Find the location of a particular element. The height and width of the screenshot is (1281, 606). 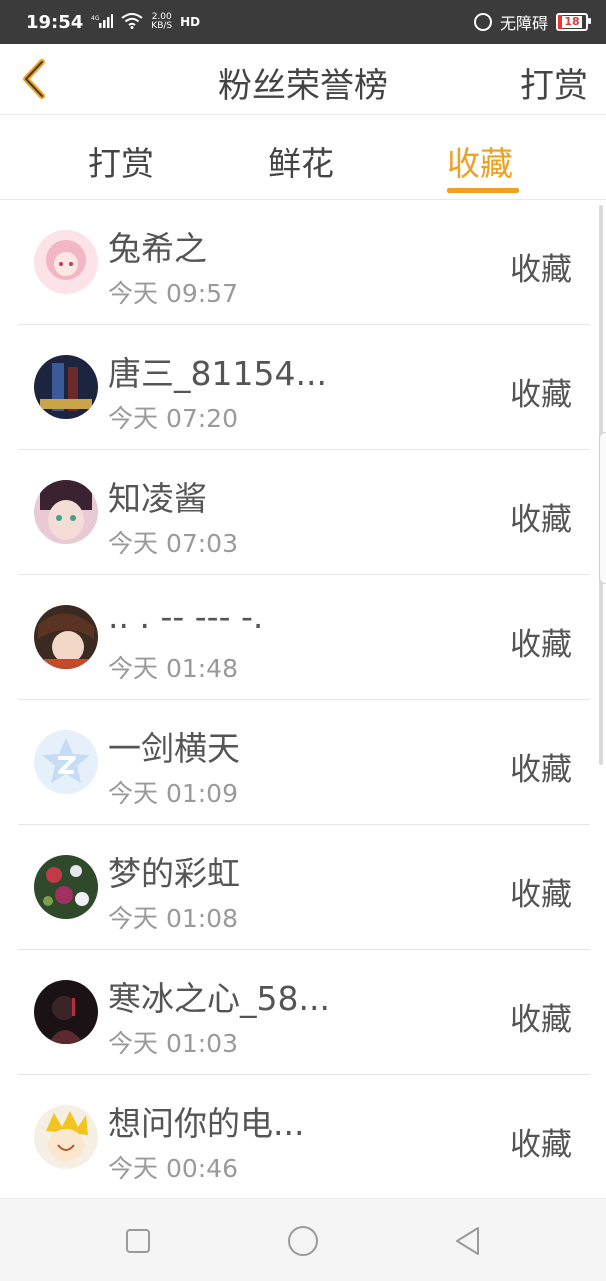

circle-icon is located at coordinates (303, 1241).